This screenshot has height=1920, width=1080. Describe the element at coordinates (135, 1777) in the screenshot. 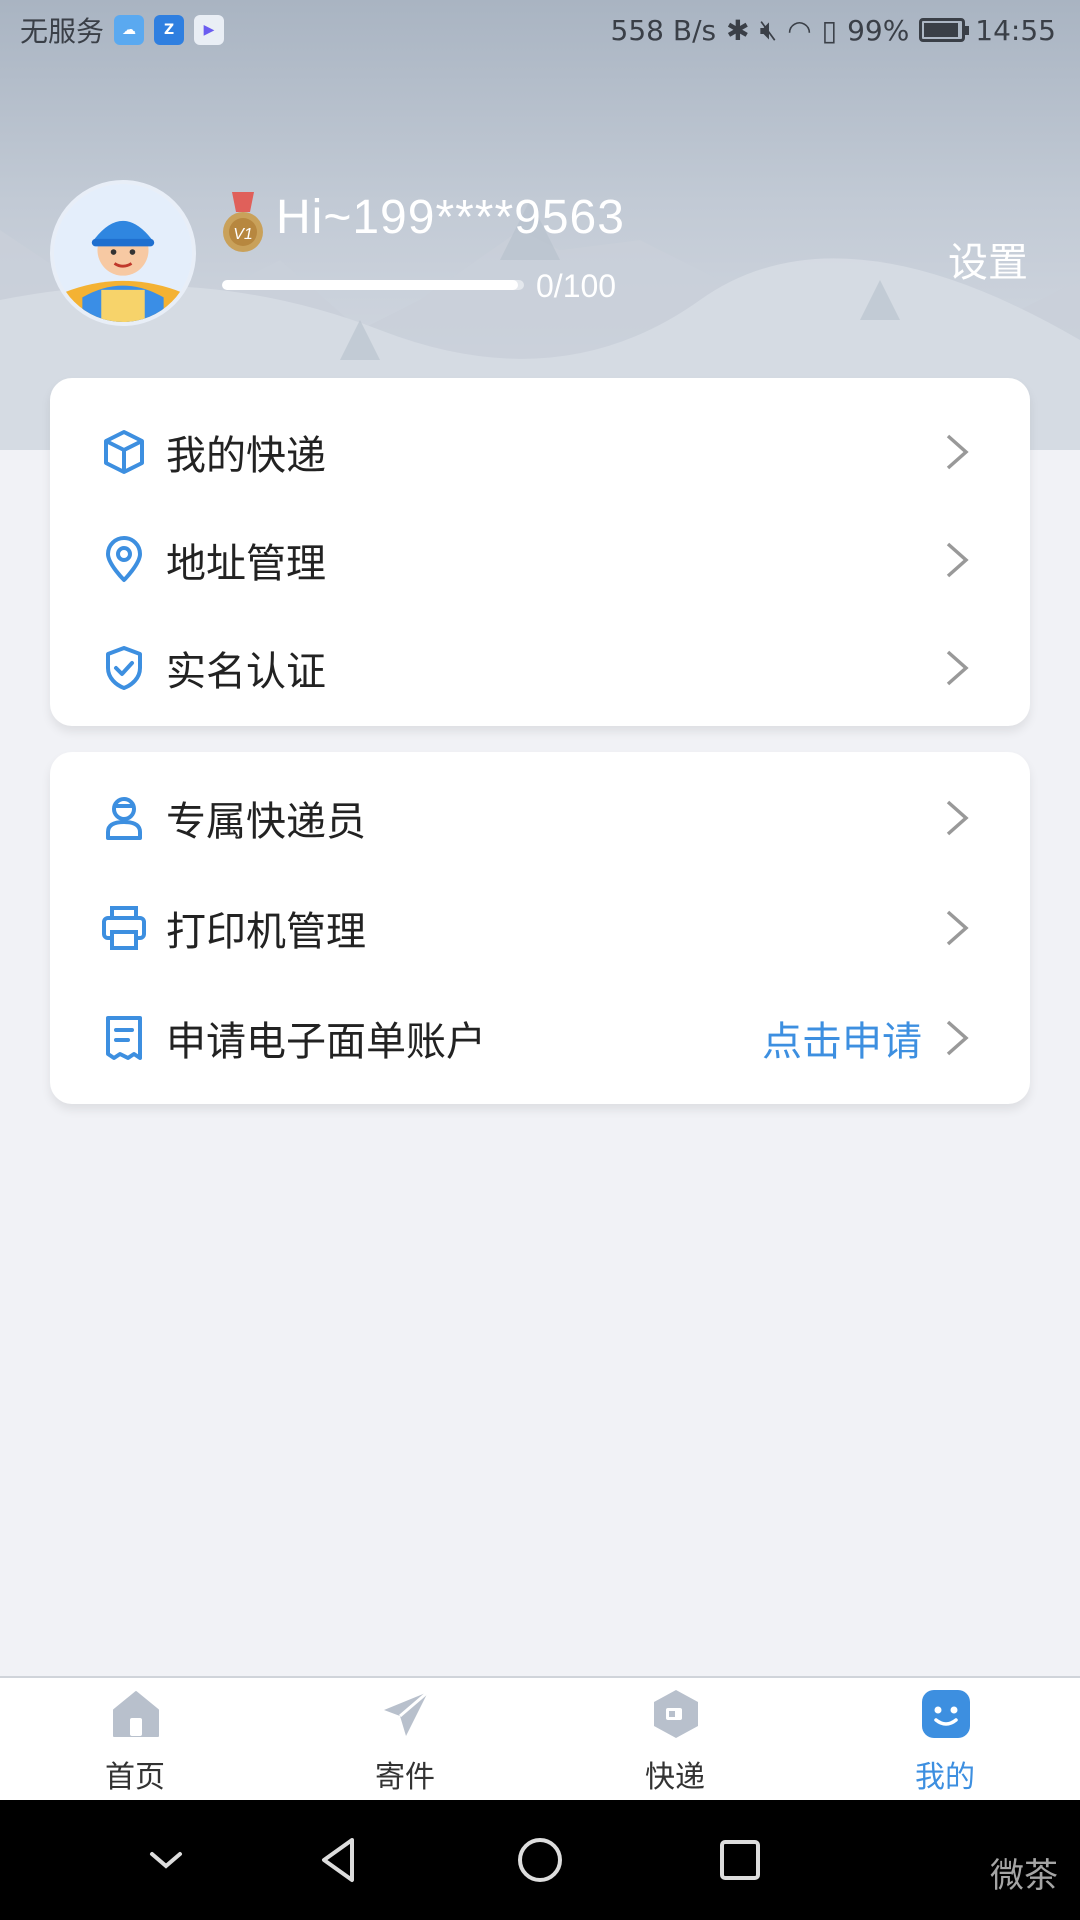

I see `tab-label: 首页` at that location.